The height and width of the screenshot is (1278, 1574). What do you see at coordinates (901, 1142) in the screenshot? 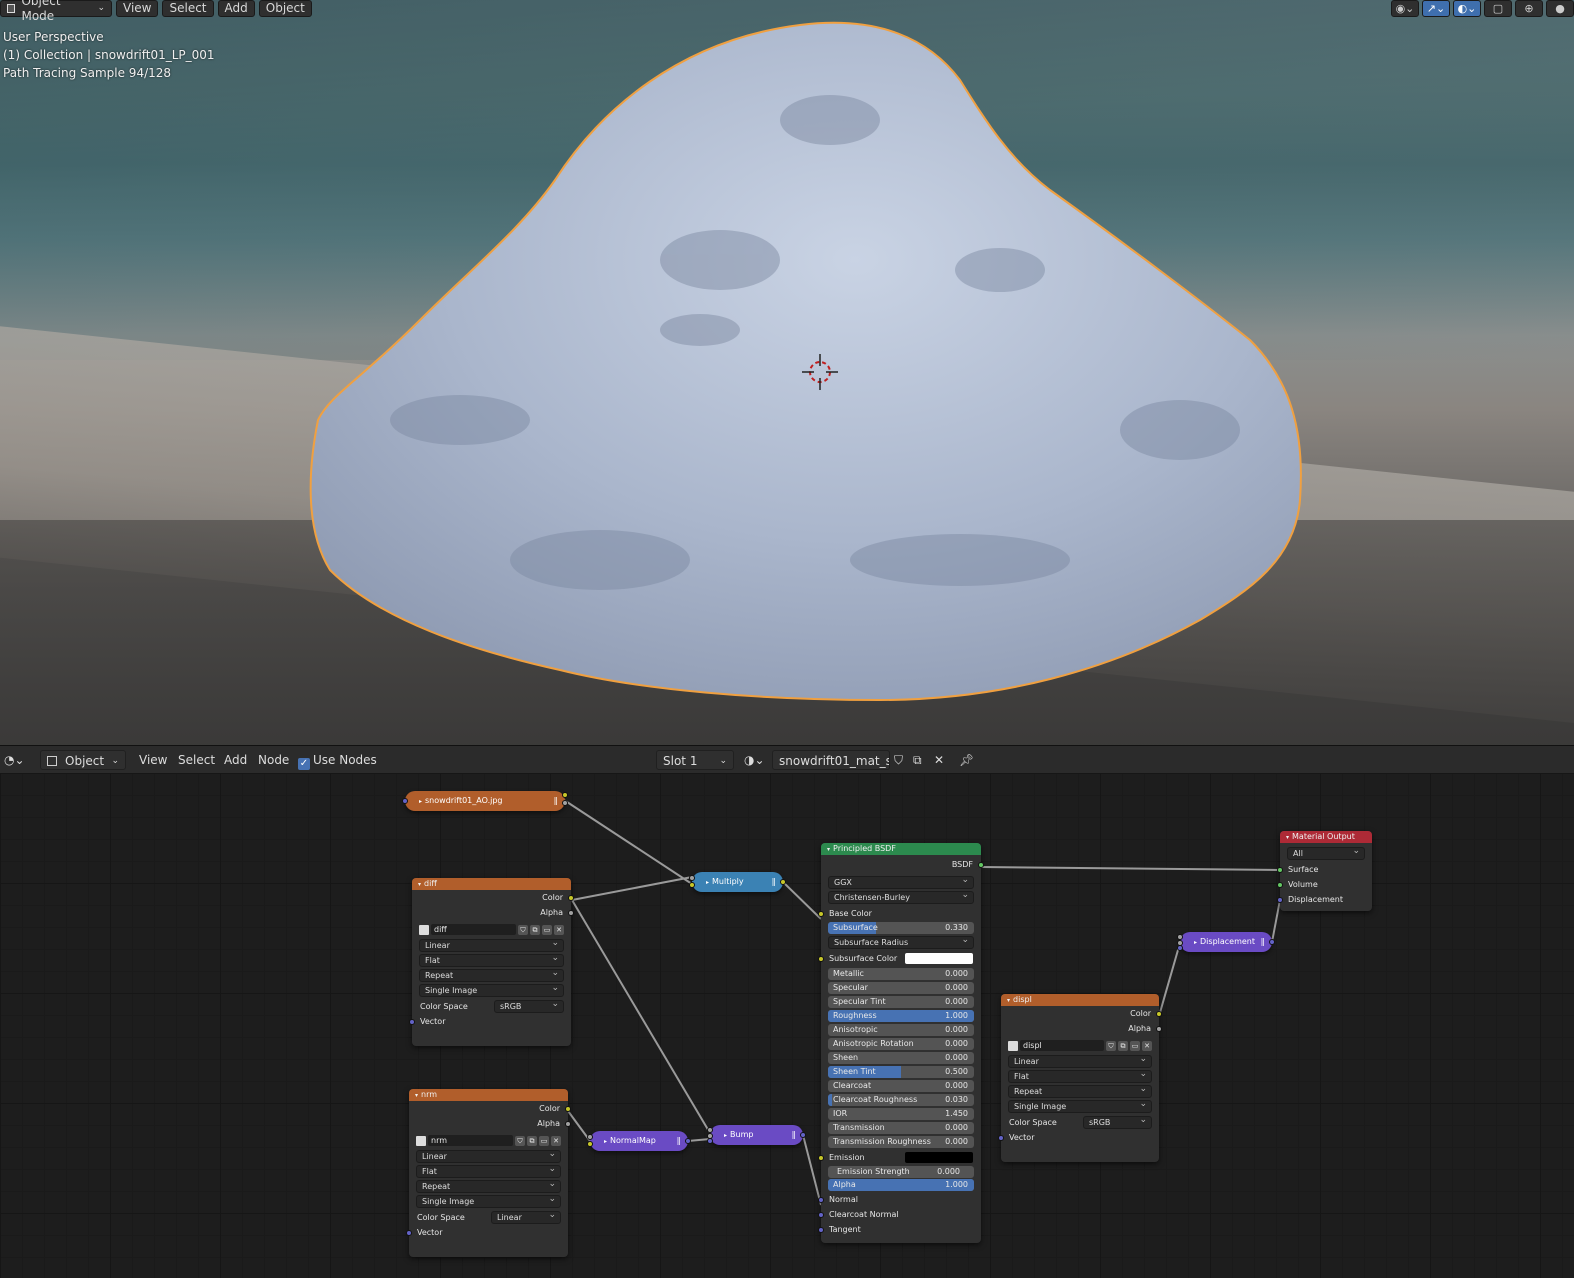
I see `principled-param-slider: Transmission Roughness 0.000` at bounding box center [901, 1142].